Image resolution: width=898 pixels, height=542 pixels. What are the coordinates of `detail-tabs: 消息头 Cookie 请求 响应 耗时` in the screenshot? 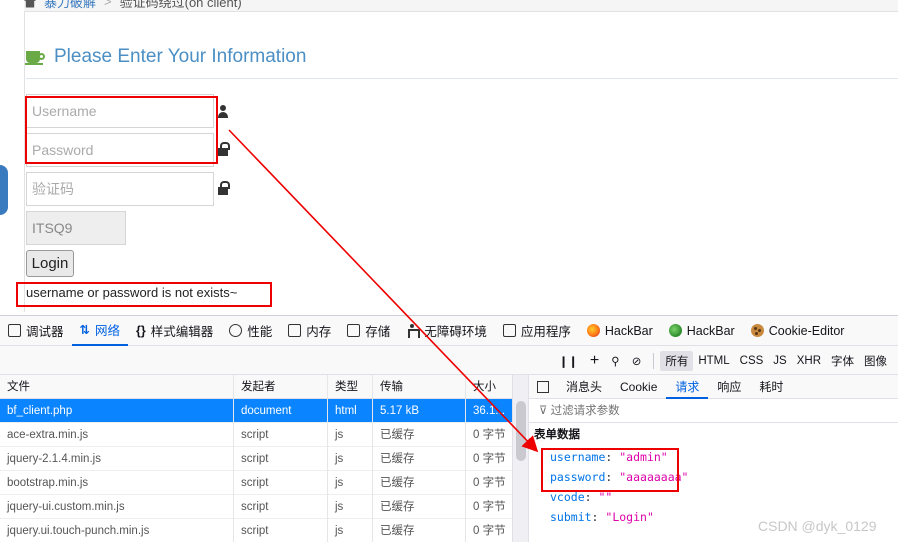 It's located at (713, 387).